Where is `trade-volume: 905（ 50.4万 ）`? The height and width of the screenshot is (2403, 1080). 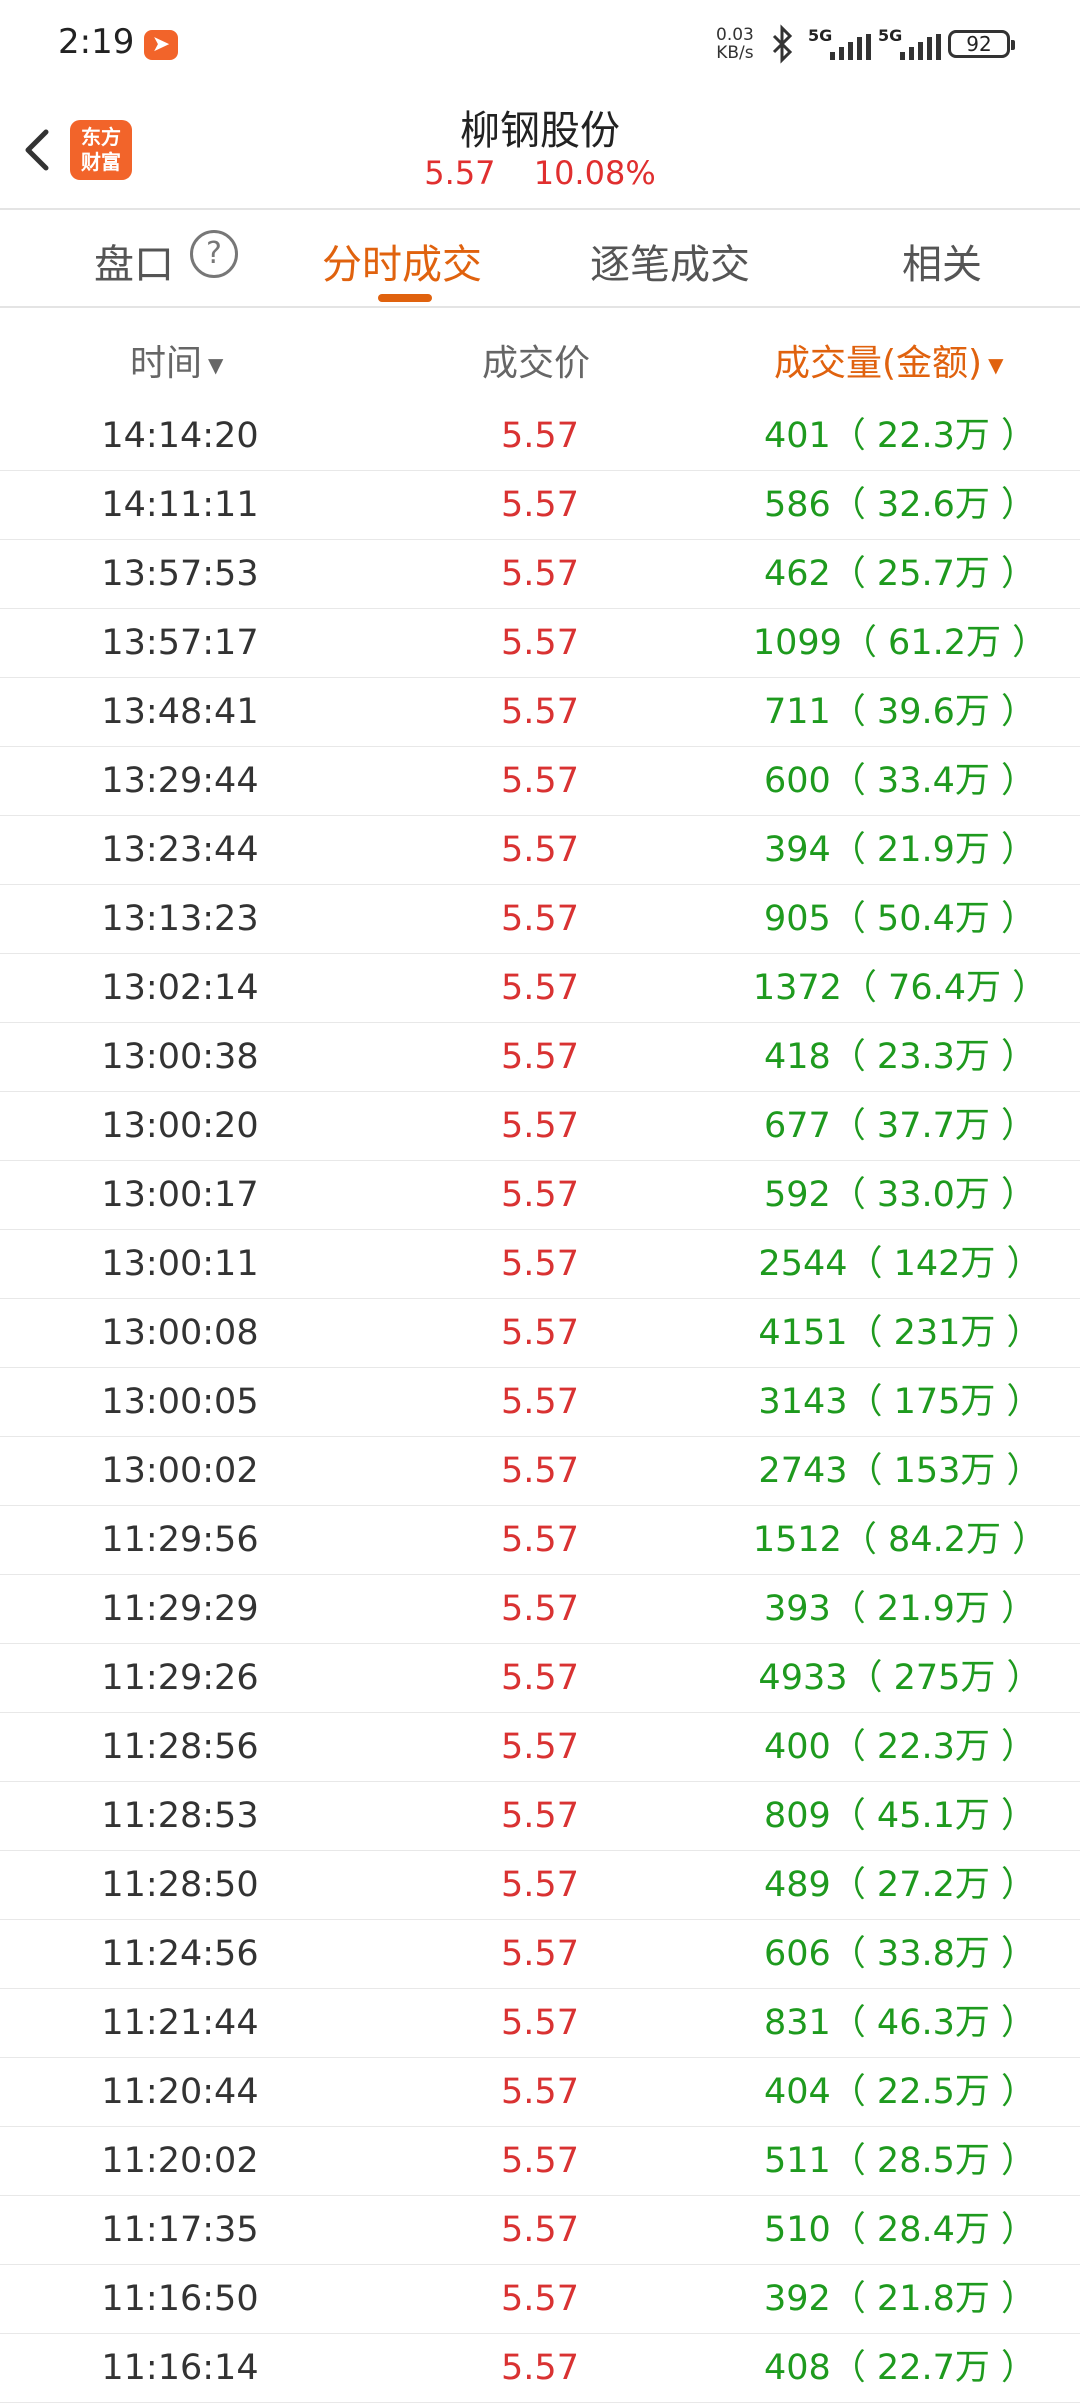 trade-volume: 905（ 50.4万 ） is located at coordinates (900, 919).